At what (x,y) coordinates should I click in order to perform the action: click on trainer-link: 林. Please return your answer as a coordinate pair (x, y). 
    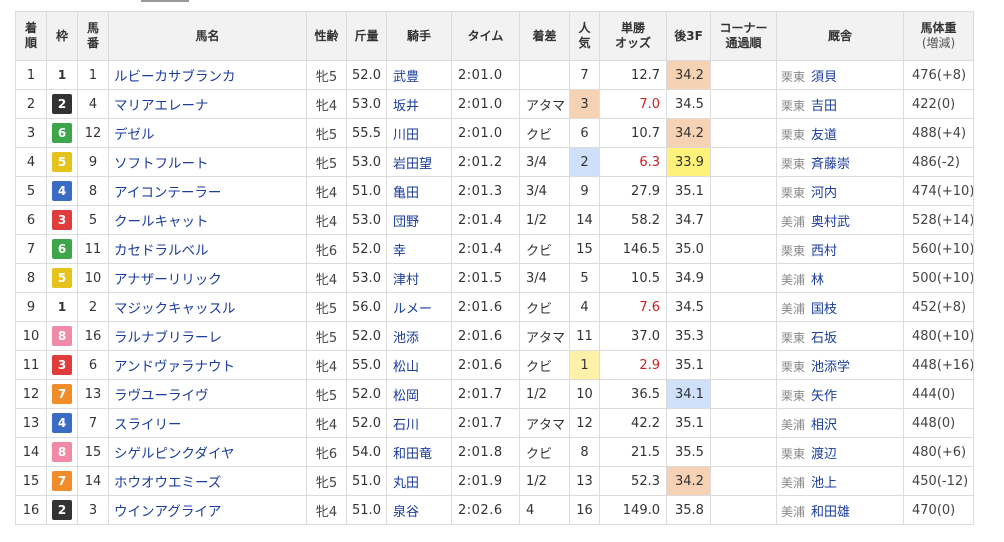
    Looking at the image, I should click on (817, 280).